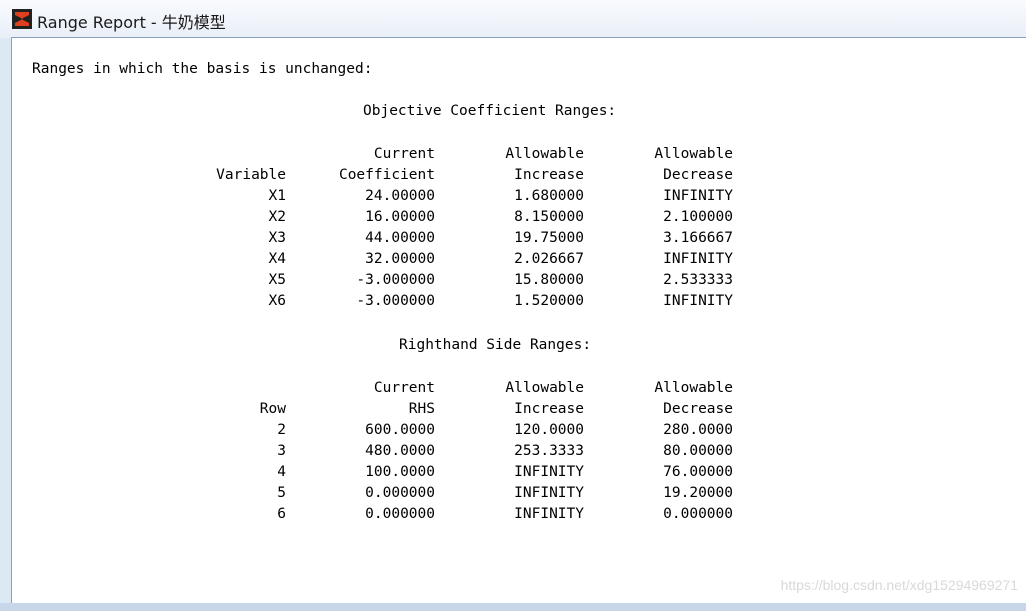 The height and width of the screenshot is (611, 1026). What do you see at coordinates (698, 430) in the screenshot?
I see `rhs-cell-decrease: 280.0000` at bounding box center [698, 430].